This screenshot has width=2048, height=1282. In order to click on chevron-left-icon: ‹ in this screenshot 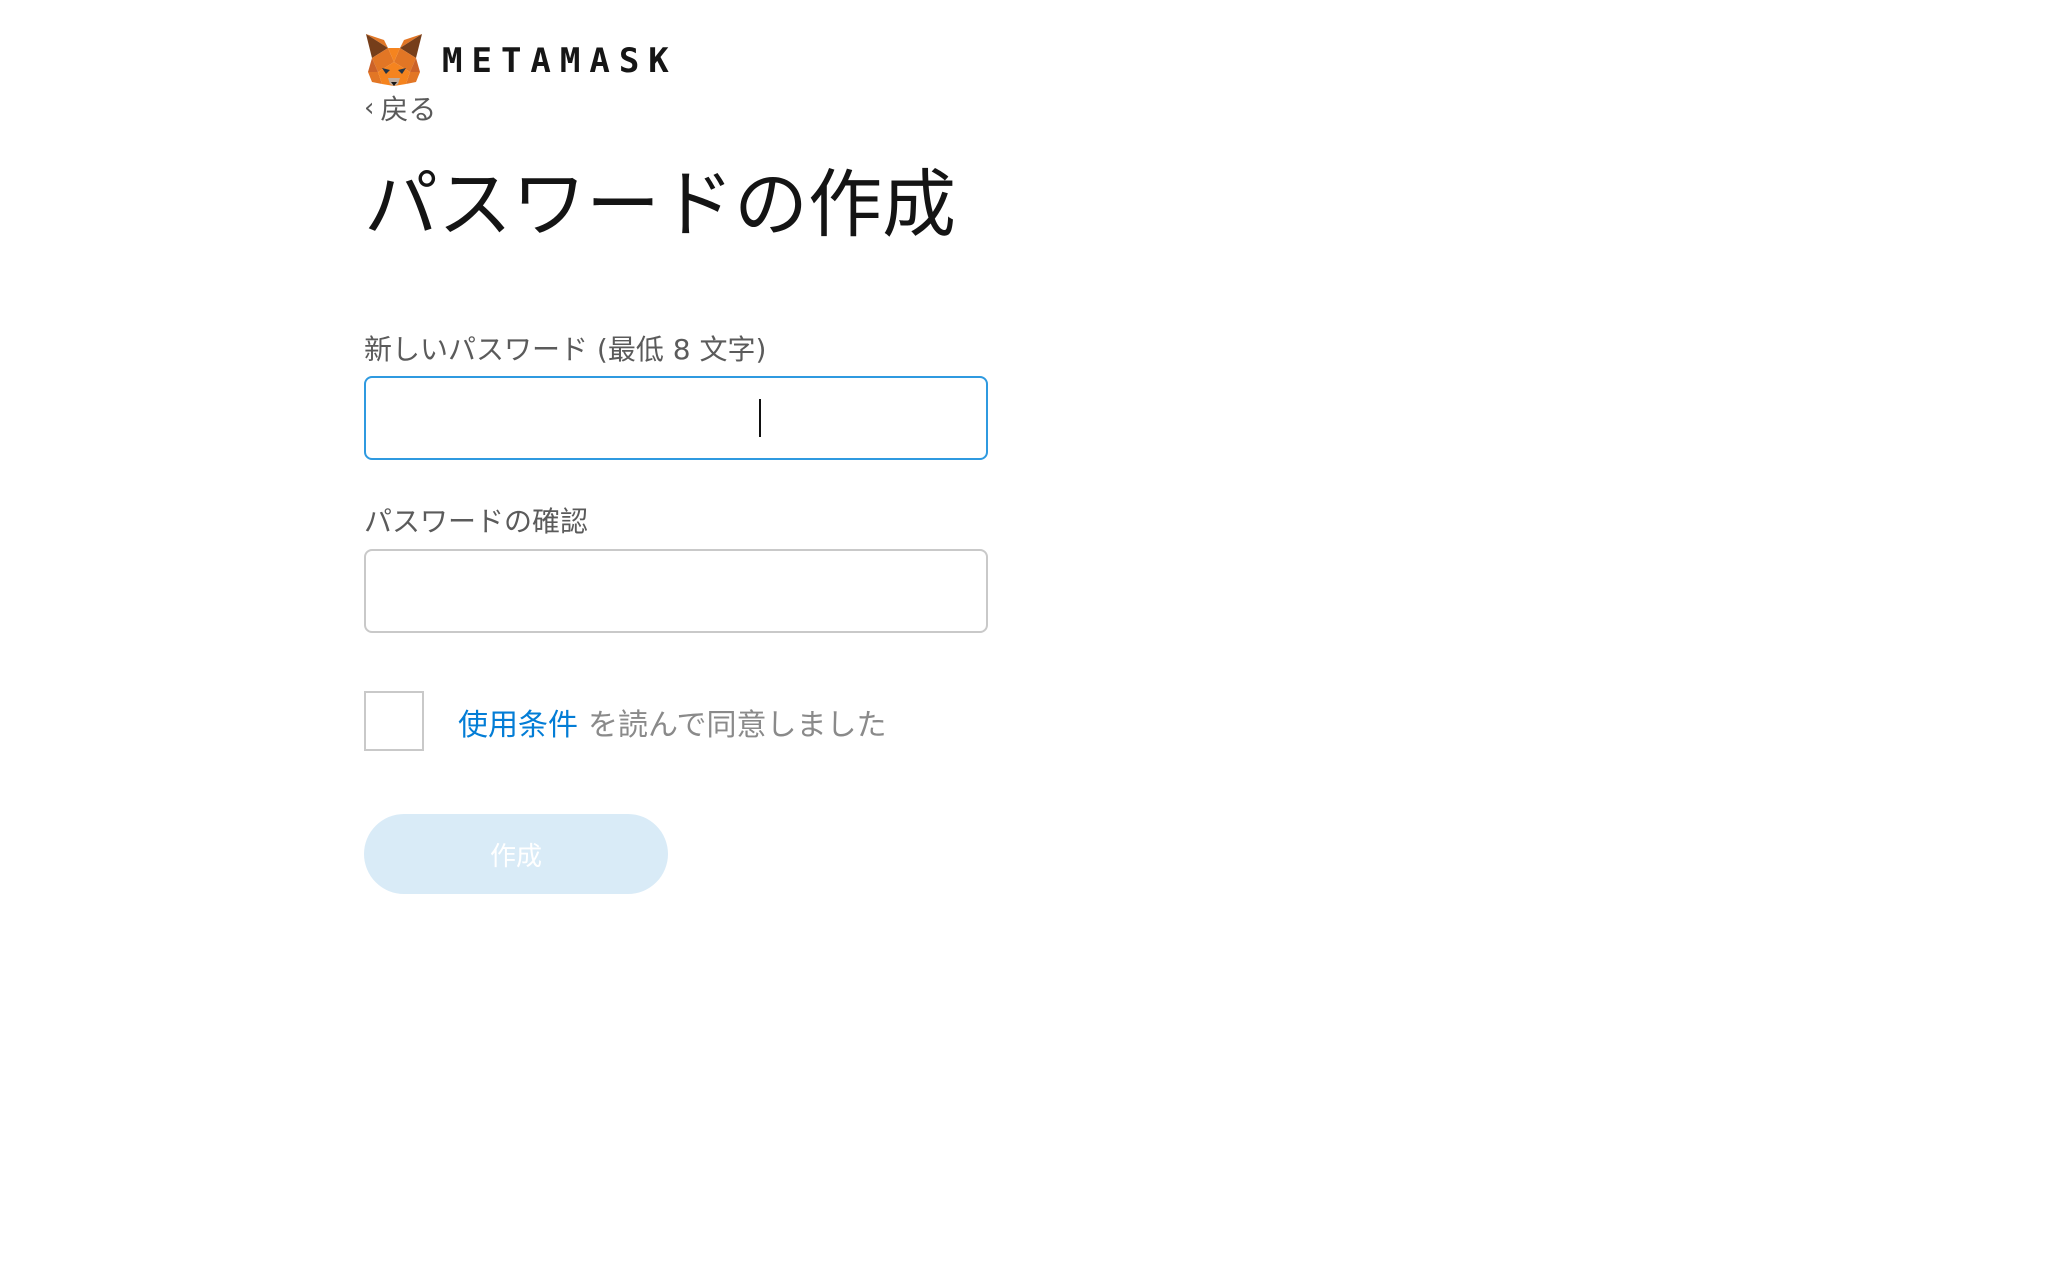, I will do `click(369, 108)`.